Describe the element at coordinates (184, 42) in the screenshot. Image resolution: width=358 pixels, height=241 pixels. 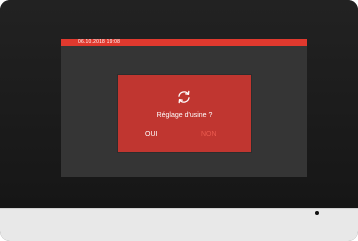
I see `status-bar: 06.10.2018 19:08` at that location.